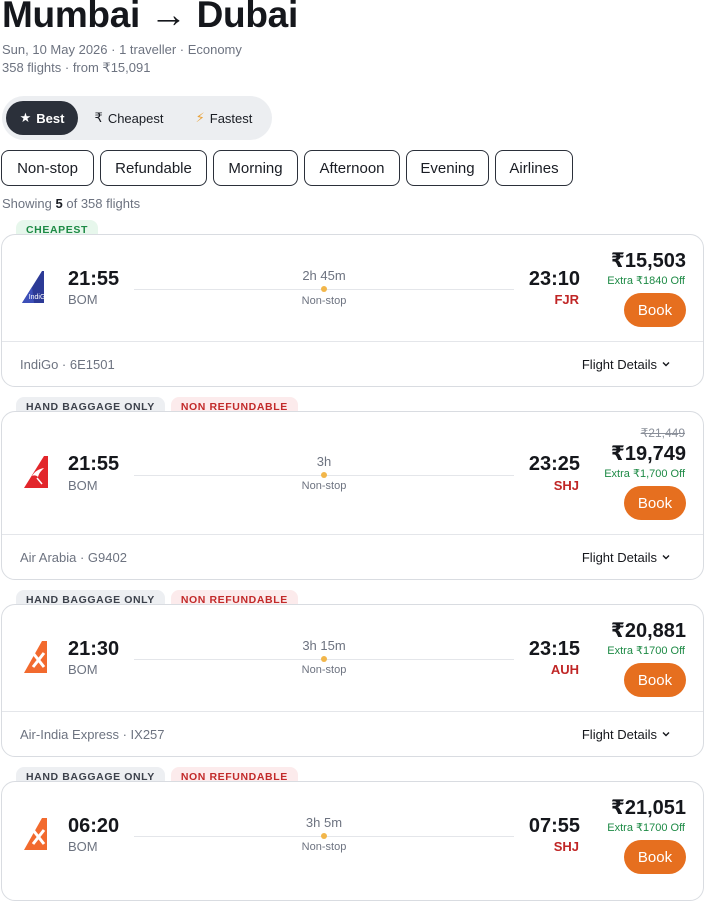 Image resolution: width=706 pixels, height=901 pixels. I want to click on lightning-icon: ⚡, so click(200, 117).